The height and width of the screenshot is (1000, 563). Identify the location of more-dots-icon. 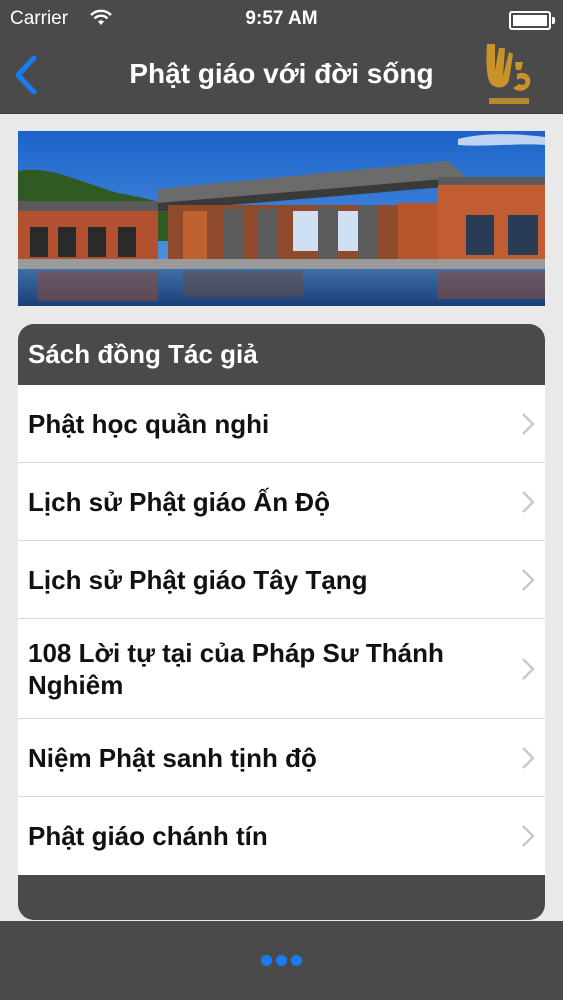
(281, 961).